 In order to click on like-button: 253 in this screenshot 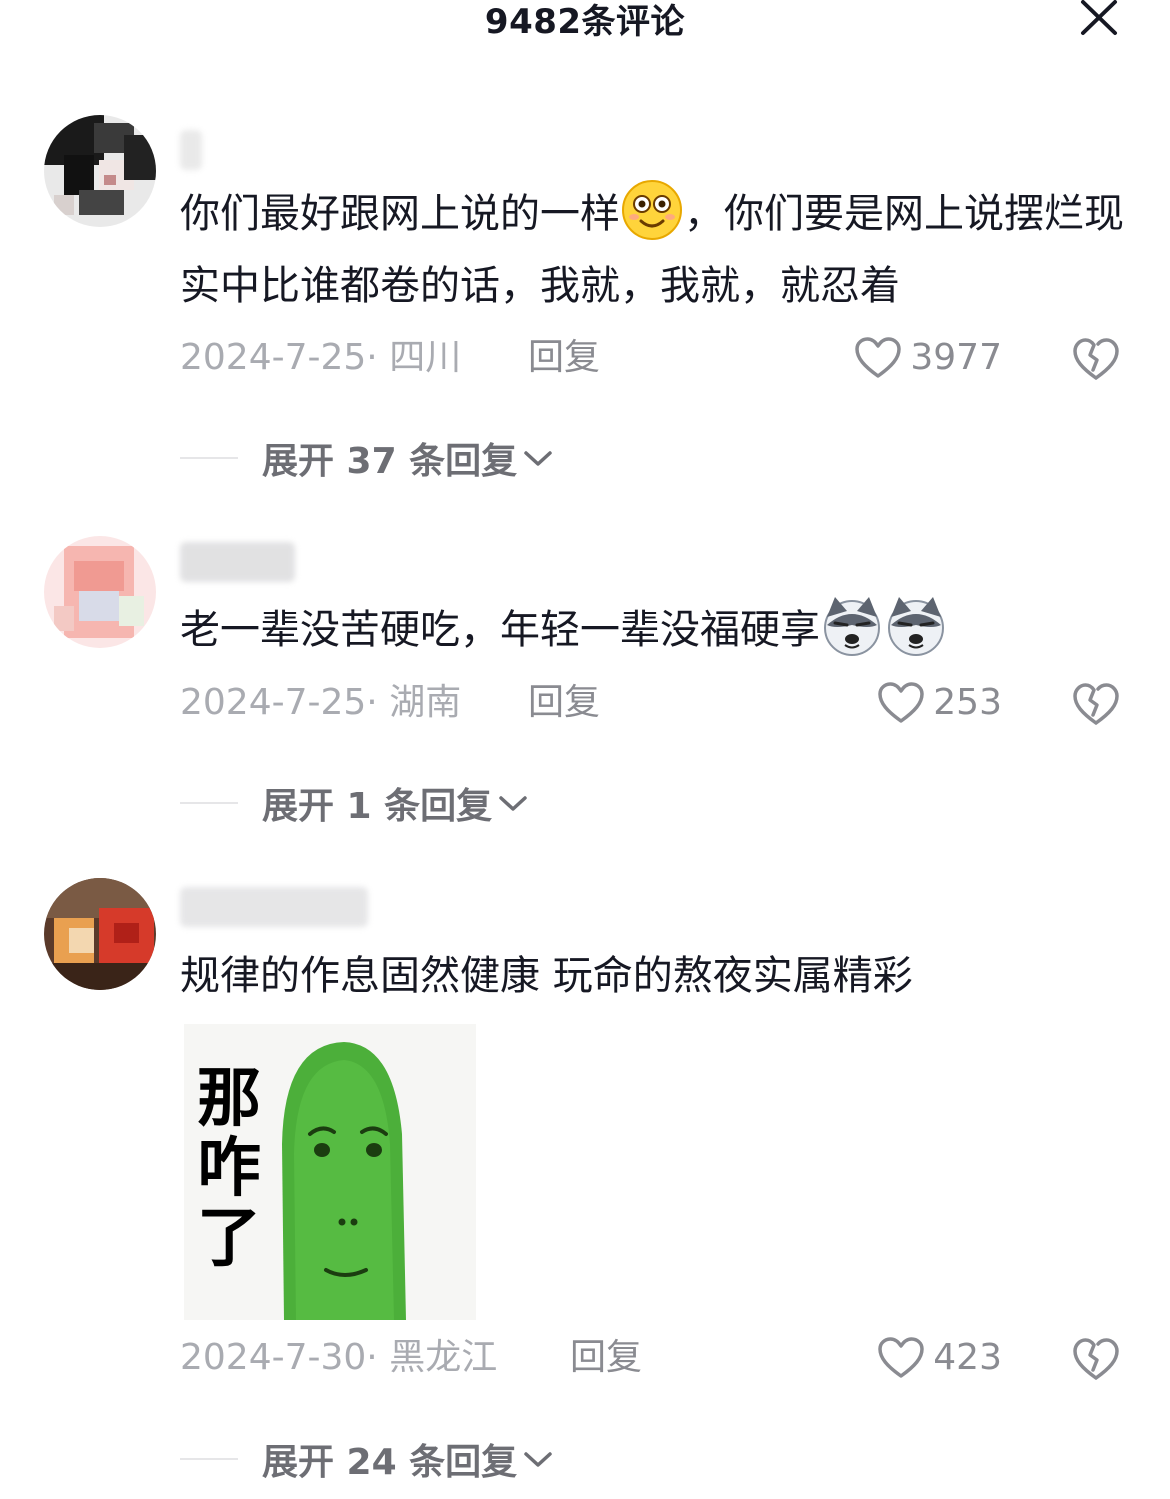, I will do `click(939, 703)`.